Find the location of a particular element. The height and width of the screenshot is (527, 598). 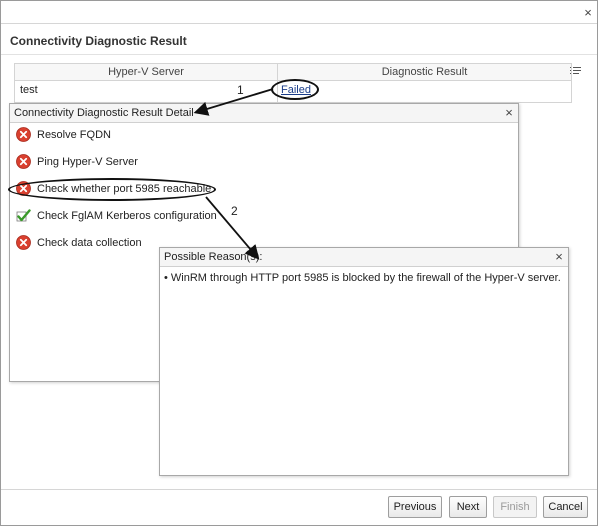

detail-panel-title: Connectivity Diagnostic Result Detail is located at coordinates (264, 113).